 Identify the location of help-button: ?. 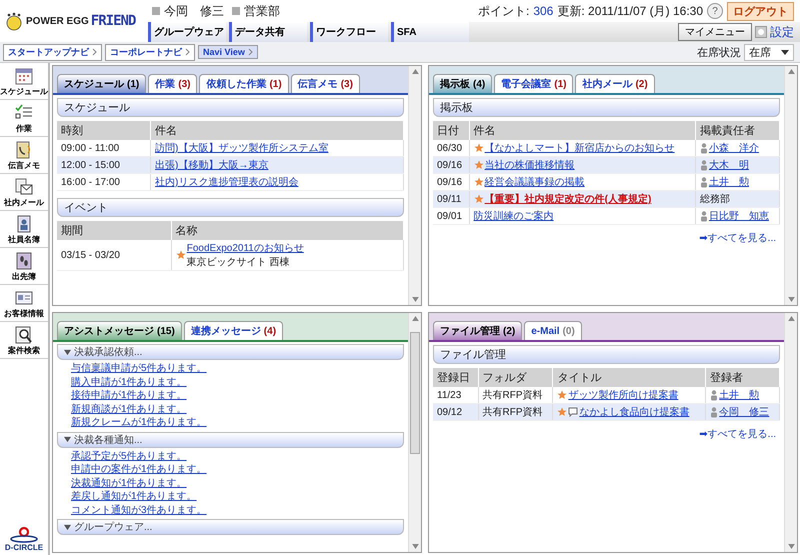
(715, 11).